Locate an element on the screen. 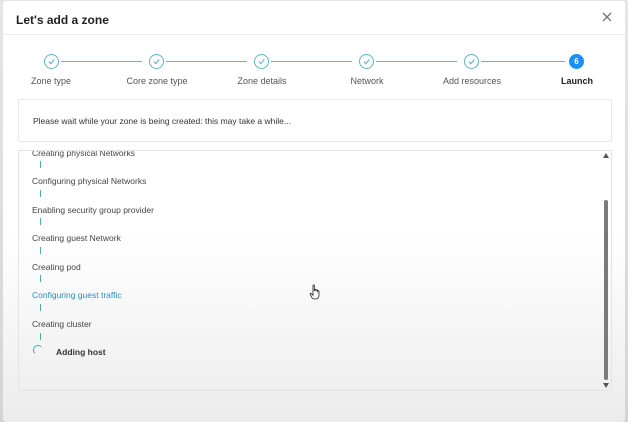  scroll-up-arrow-icon is located at coordinates (606, 155).